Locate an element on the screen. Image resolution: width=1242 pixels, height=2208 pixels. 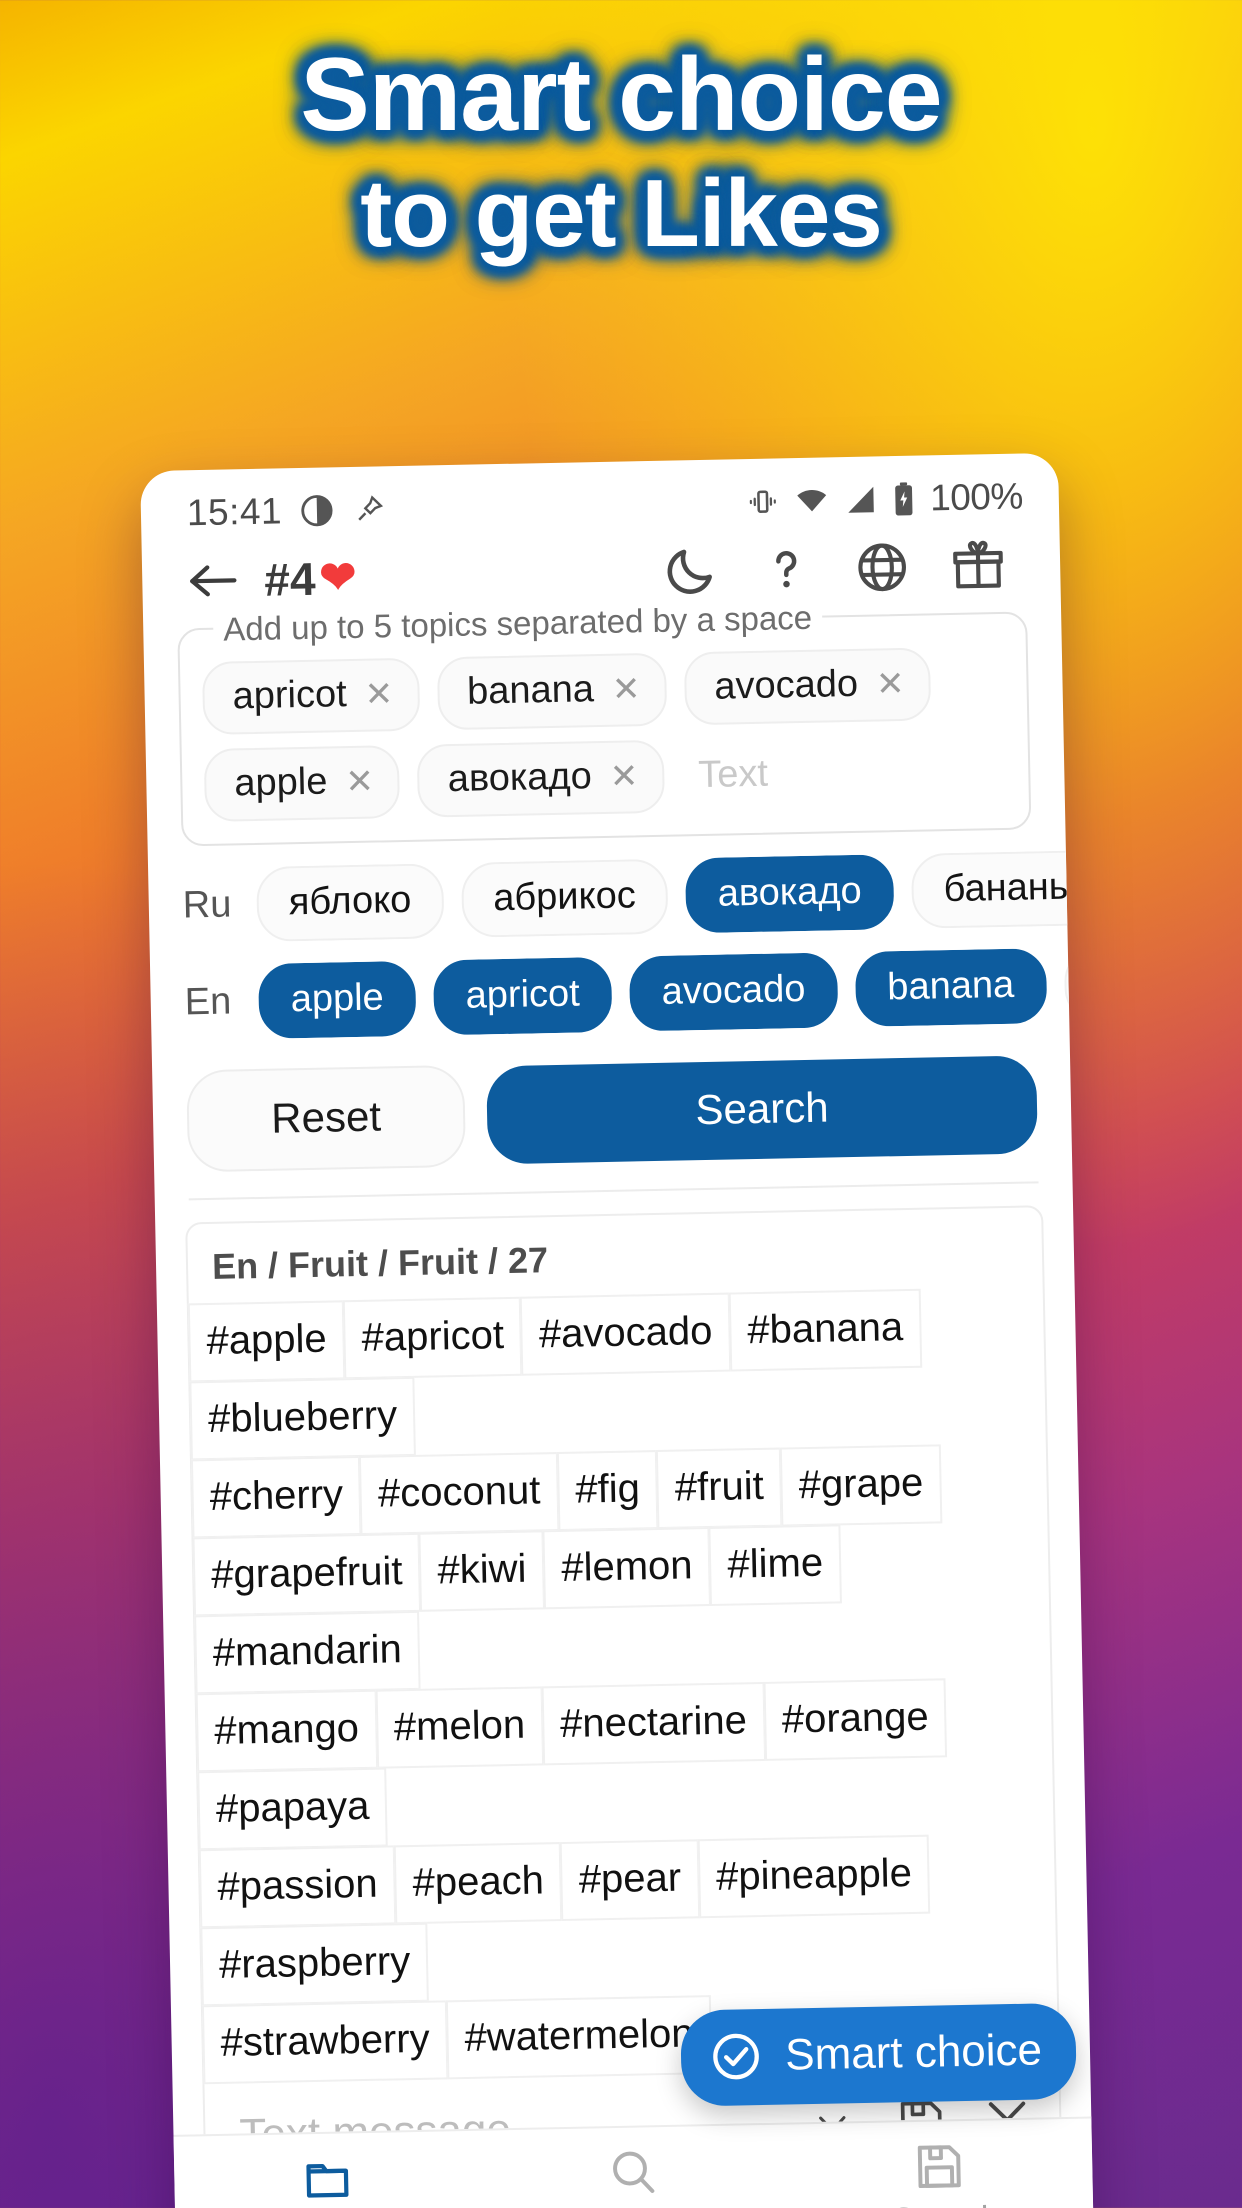
hashtag-item: #peach is located at coordinates (478, 1883).